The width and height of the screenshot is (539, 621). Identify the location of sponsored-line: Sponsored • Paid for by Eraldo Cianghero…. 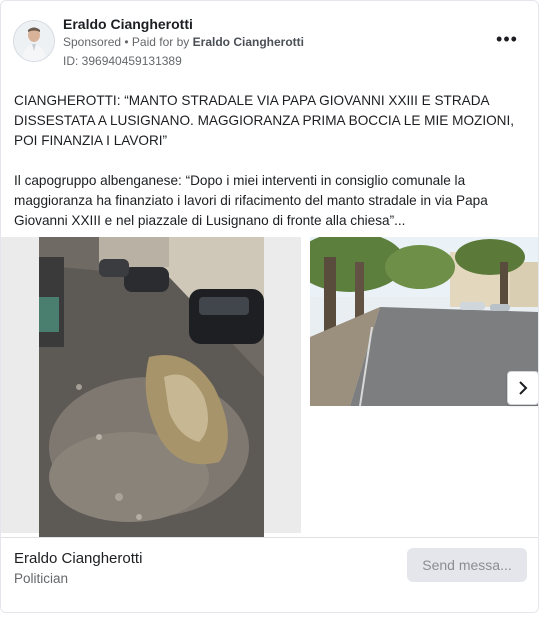
(183, 42).